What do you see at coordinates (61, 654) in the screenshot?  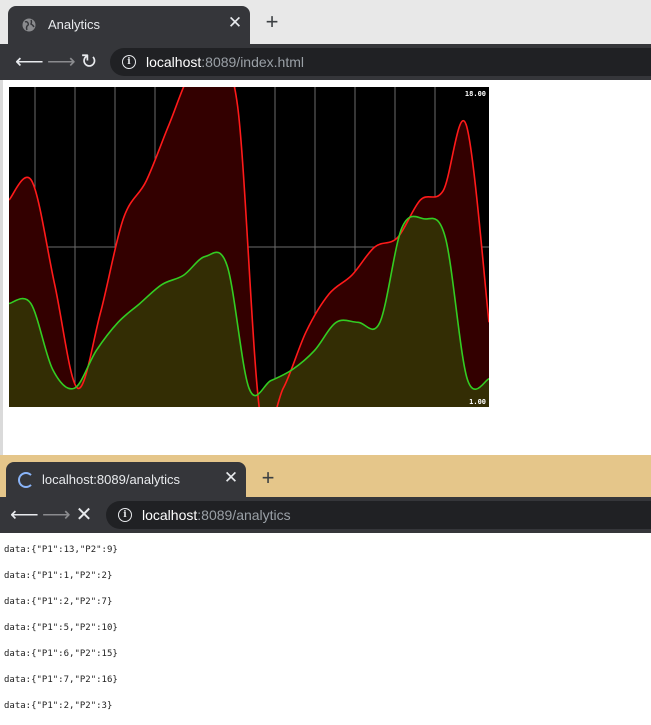 I see `log-line: data:{"P1":6,"P2":15}` at bounding box center [61, 654].